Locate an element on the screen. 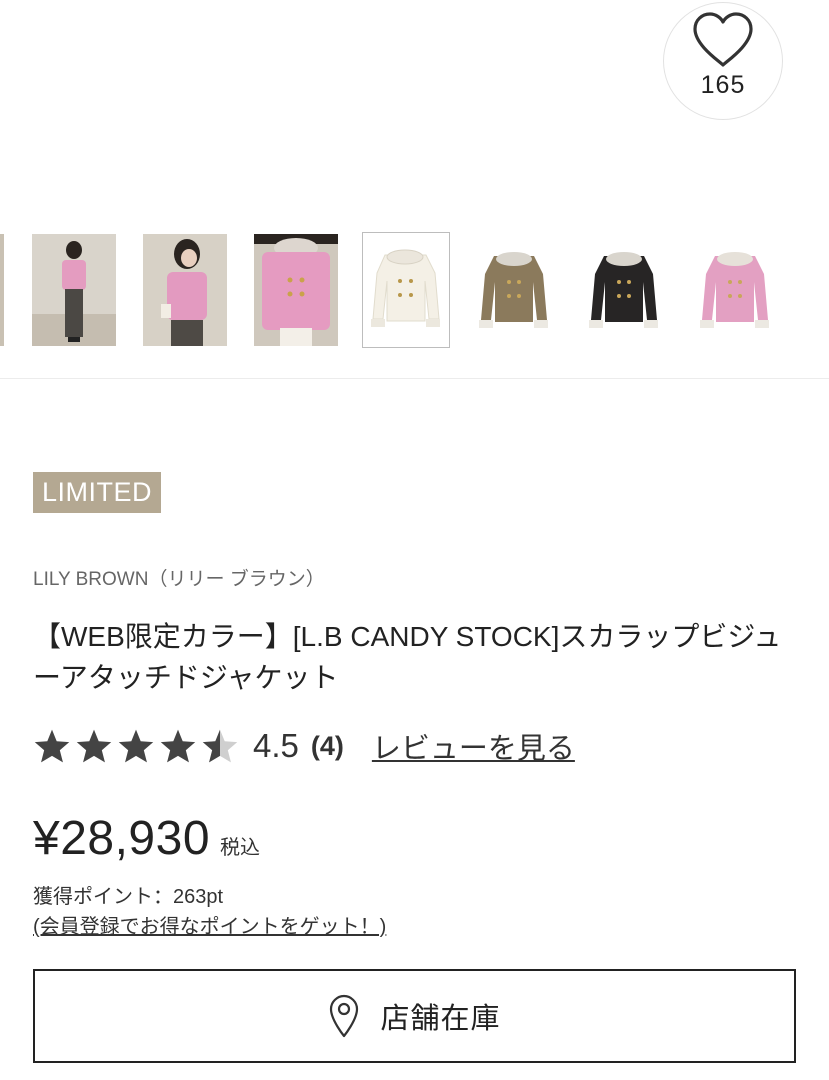 Image resolution: width=829 pixels, height=1080 pixels. view-reviews-link: レビューを見る is located at coordinates (473, 746).